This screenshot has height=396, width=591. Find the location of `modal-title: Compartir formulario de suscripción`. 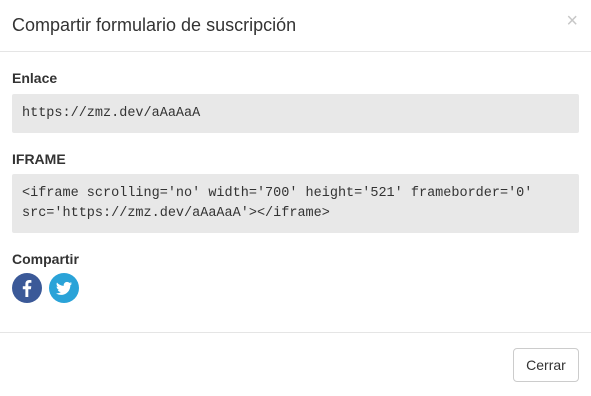

modal-title: Compartir formulario de suscripción is located at coordinates (154, 25).